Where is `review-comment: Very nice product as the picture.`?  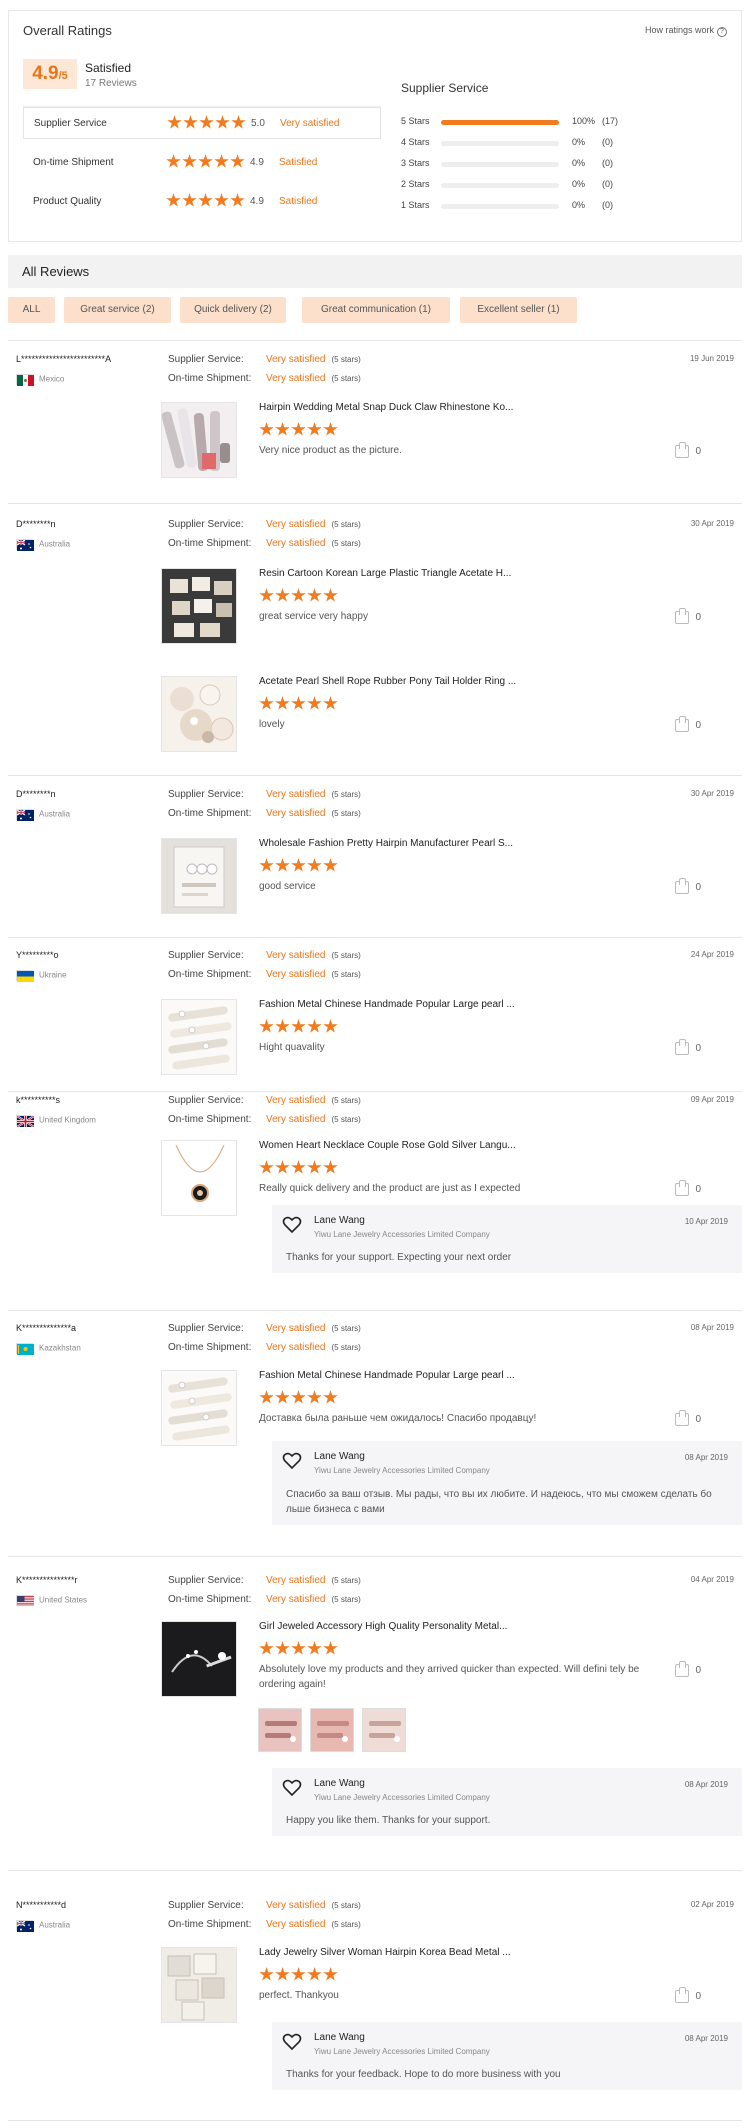
review-comment: Very nice product as the picture. is located at coordinates (330, 450).